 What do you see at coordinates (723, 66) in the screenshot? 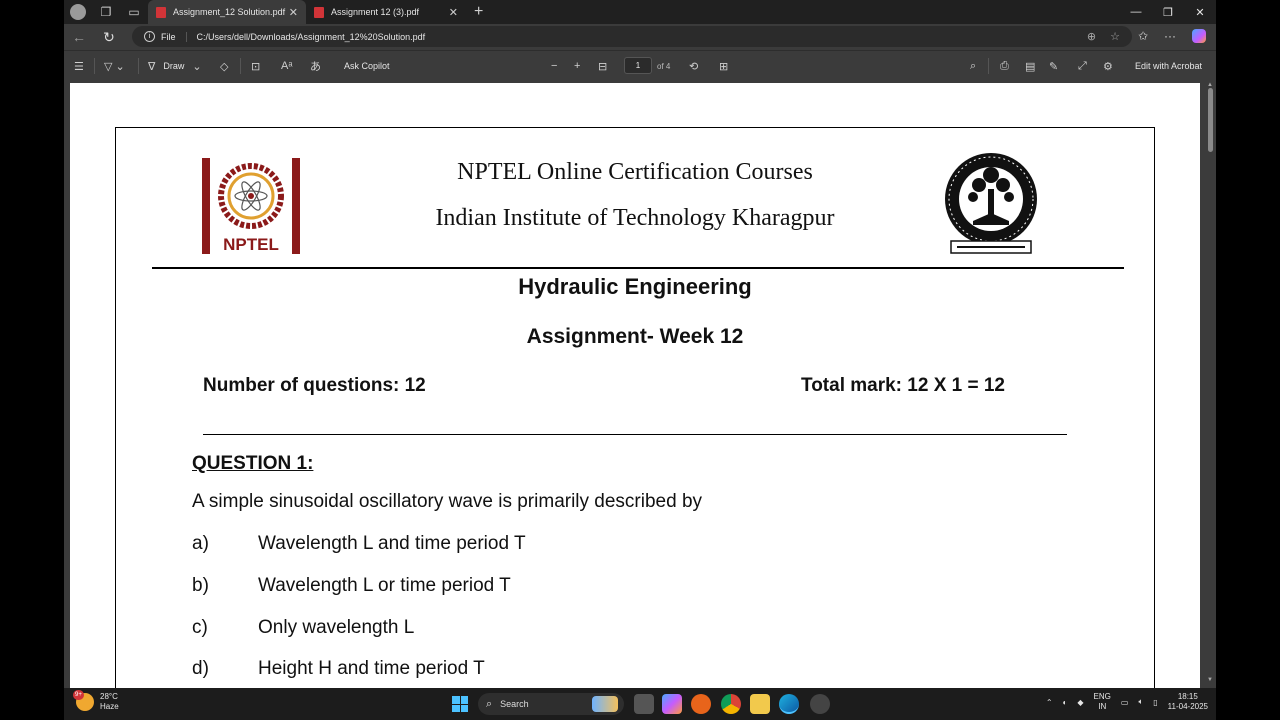
I see `page-view-icon: ⊞` at bounding box center [723, 66].